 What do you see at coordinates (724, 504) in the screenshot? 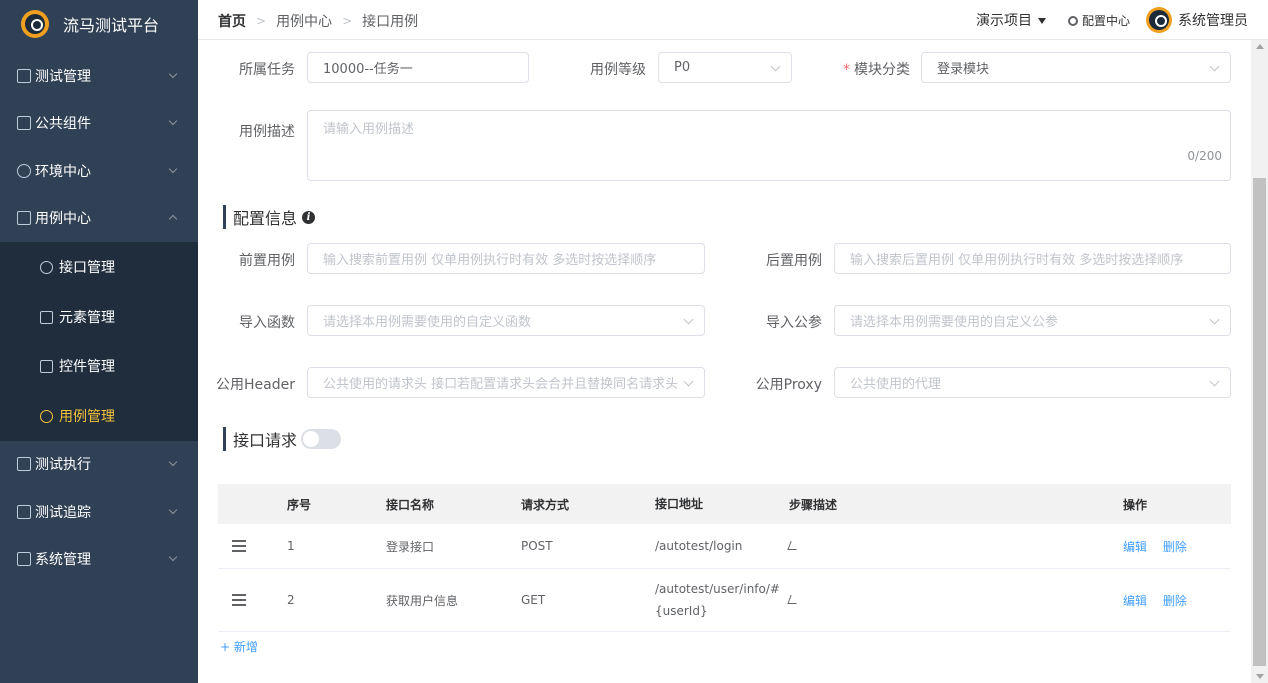
I see `table-header: 序号 接口名称 请求方式 接口地址 步骤描述 操作` at bounding box center [724, 504].